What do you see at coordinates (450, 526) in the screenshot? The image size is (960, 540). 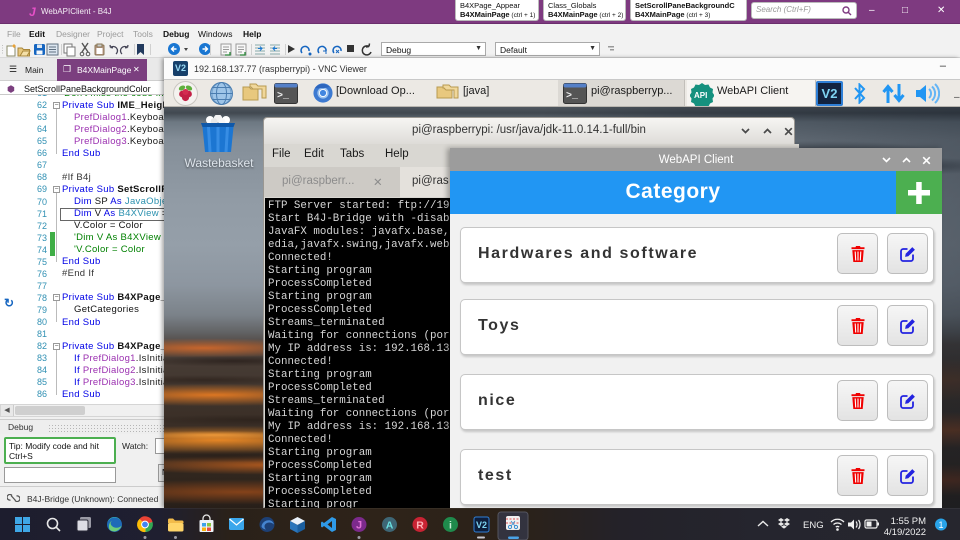 I see `svg-text: i` at bounding box center [450, 526].